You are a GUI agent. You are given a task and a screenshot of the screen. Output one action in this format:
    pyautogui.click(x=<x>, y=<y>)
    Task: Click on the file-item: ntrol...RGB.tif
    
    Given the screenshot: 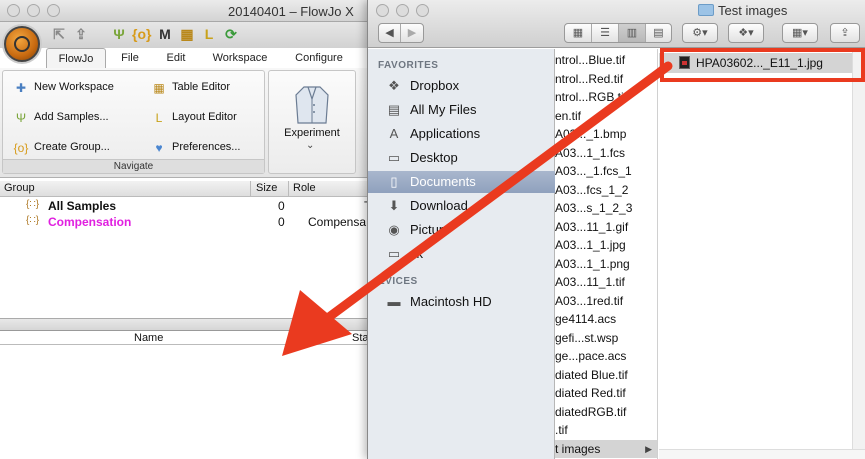 What is the action you would take?
    pyautogui.click(x=606, y=97)
    